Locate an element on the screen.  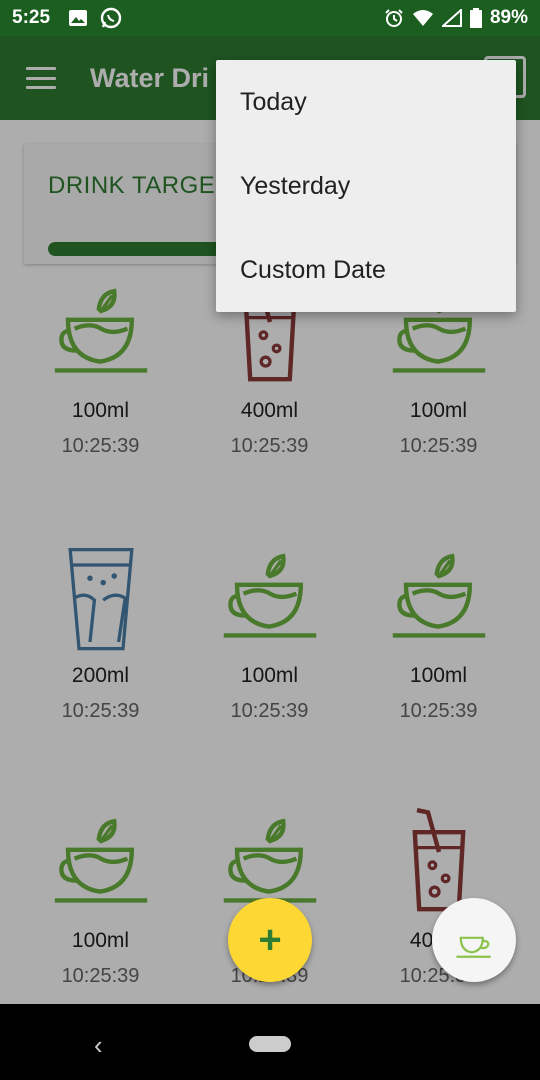
home-pill-icon is located at coordinates (270, 1044).